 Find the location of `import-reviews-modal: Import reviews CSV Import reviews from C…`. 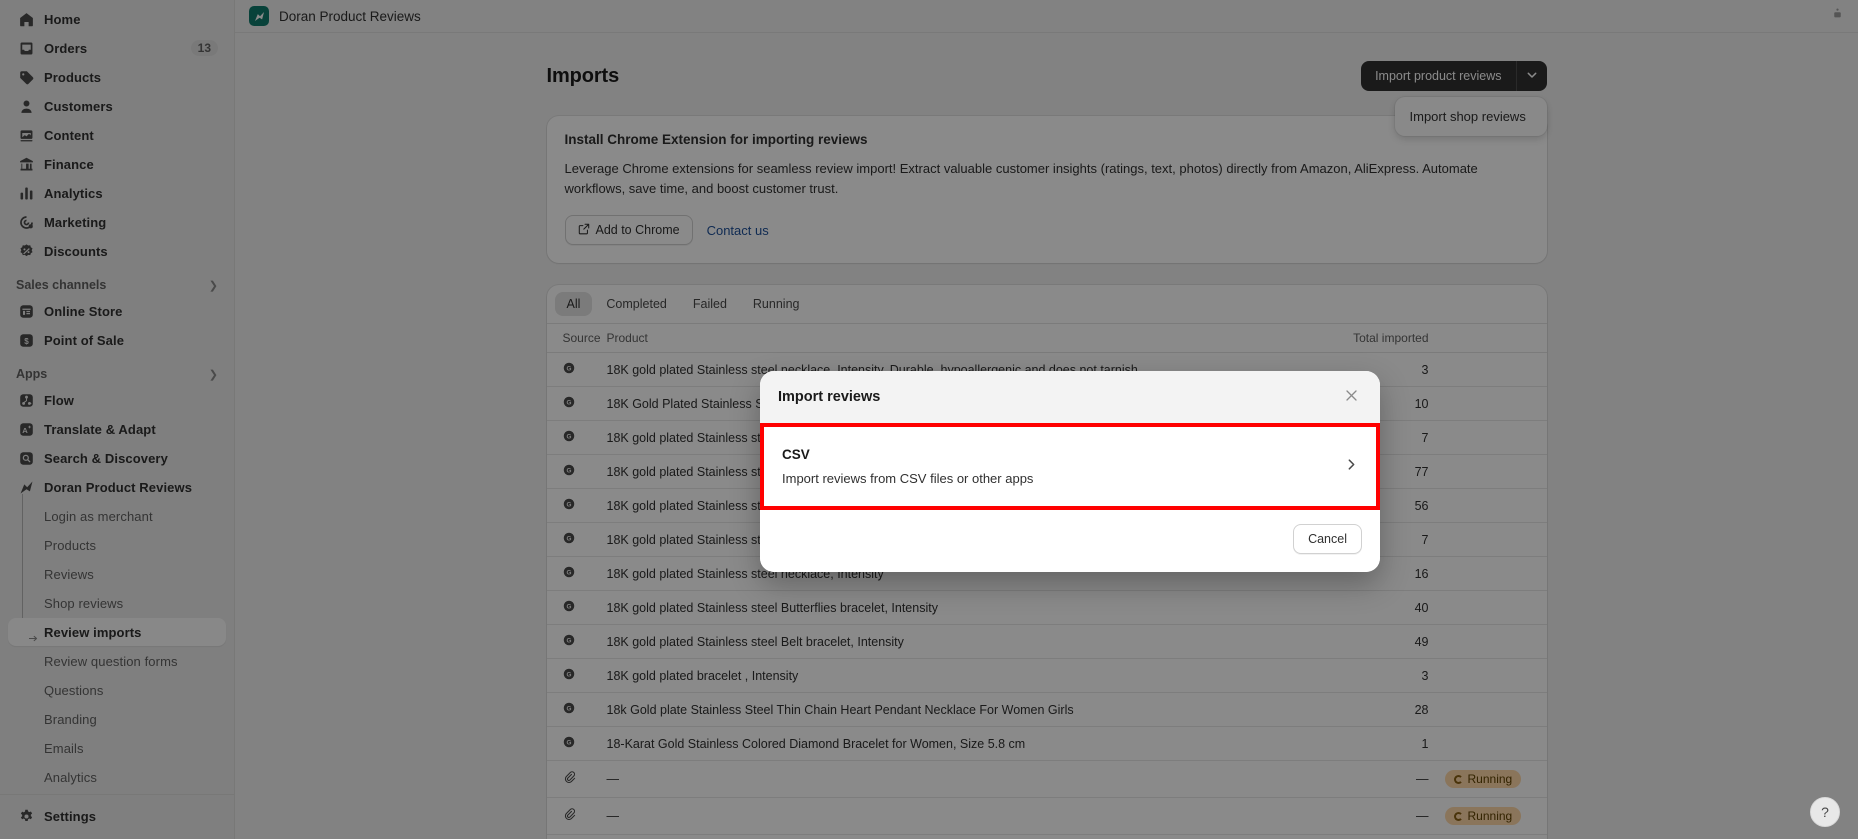

import-reviews-modal: Import reviews CSV Import reviews from C… is located at coordinates (1070, 471).